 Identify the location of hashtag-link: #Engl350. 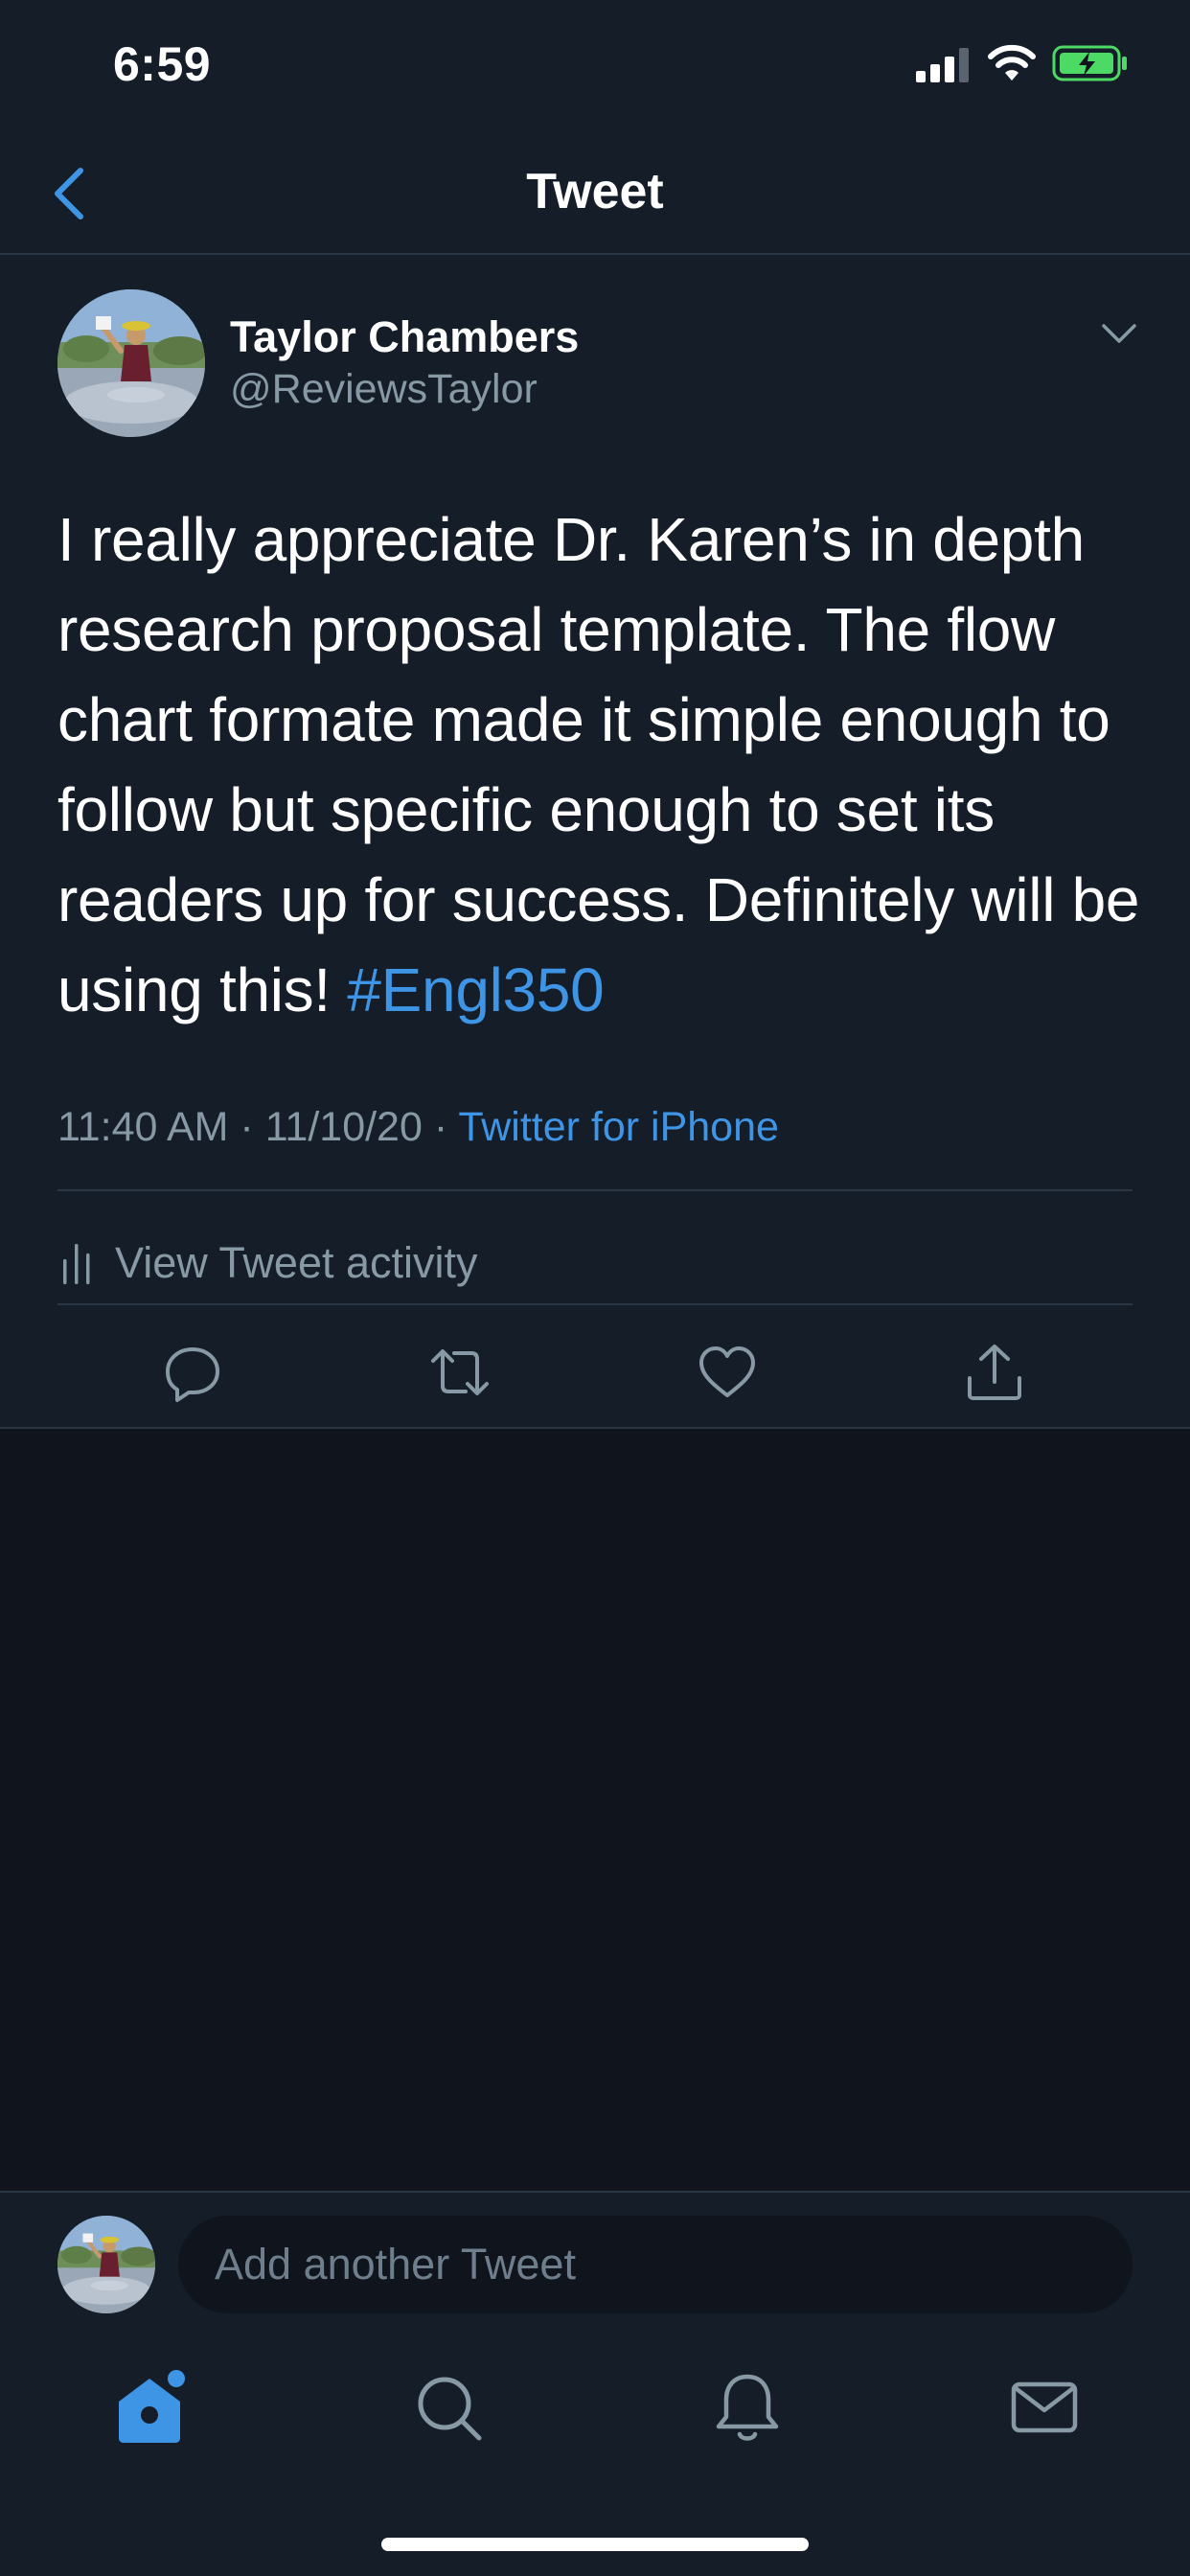
(476, 989).